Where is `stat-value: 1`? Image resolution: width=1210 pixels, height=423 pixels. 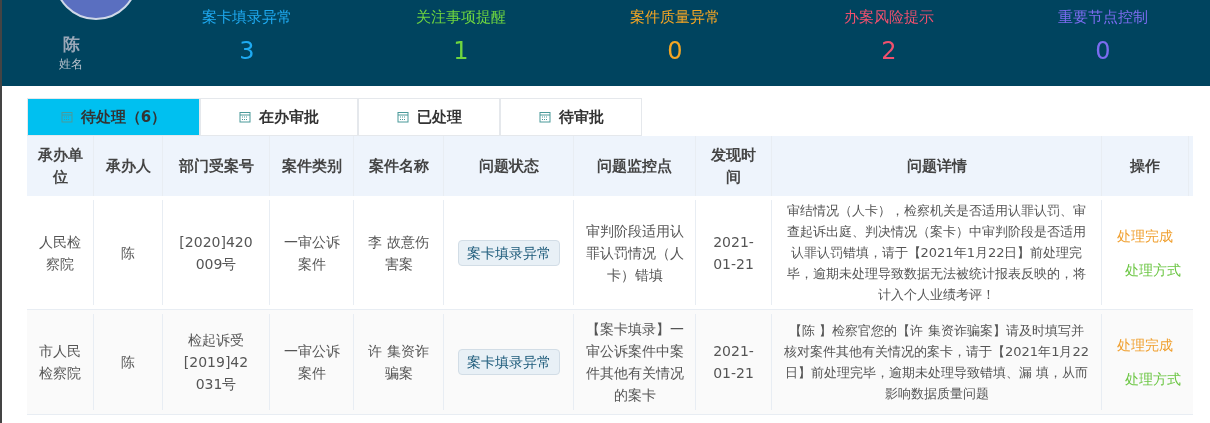
stat-value: 1 is located at coordinates (461, 51).